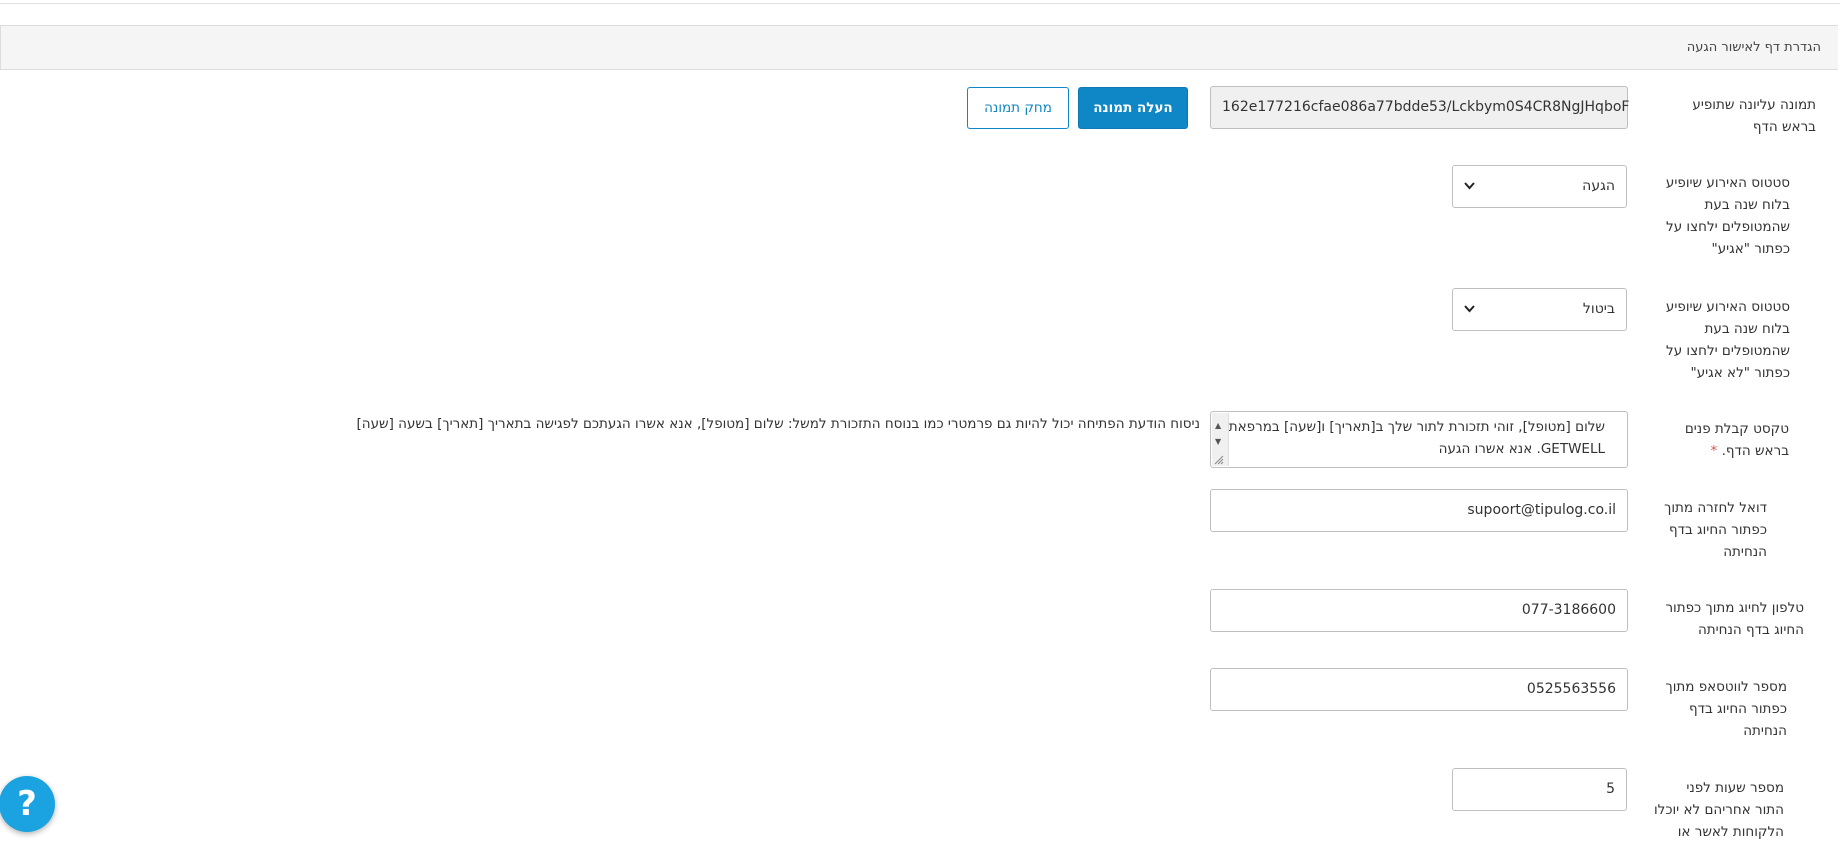 This screenshot has width=1840, height=843. What do you see at coordinates (1715, 530) in the screenshot?
I see `email-label: דואל לחזרה מתוך כפתור החיוג בדף הנחיתה` at bounding box center [1715, 530].